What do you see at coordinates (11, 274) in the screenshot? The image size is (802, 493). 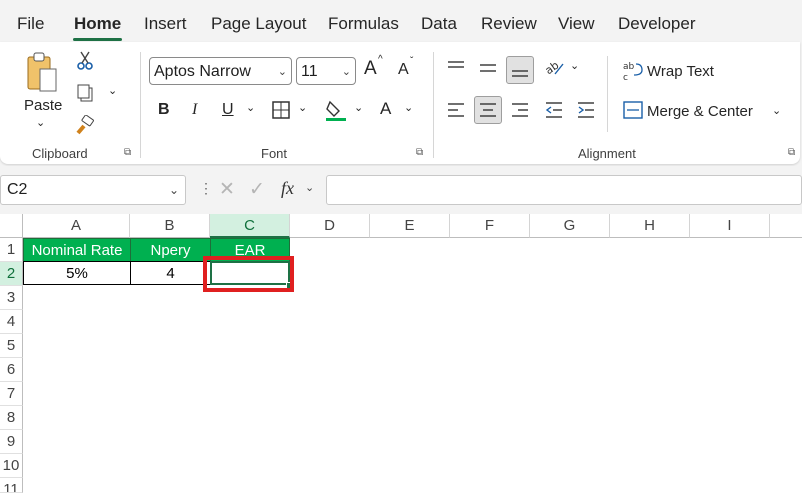 I see `row-header-selected: 2` at bounding box center [11, 274].